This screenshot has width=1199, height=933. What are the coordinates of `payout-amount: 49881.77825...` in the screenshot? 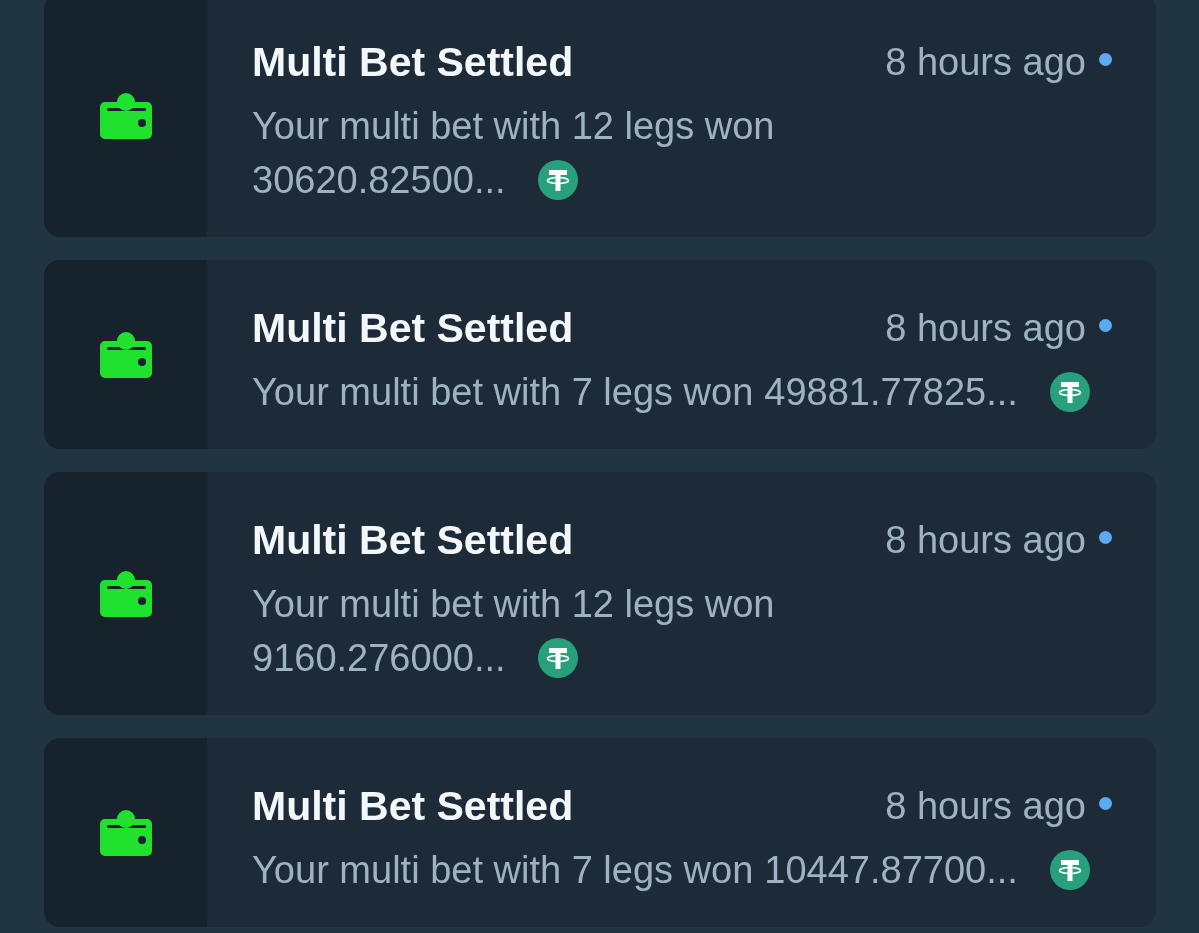 It's located at (891, 392).